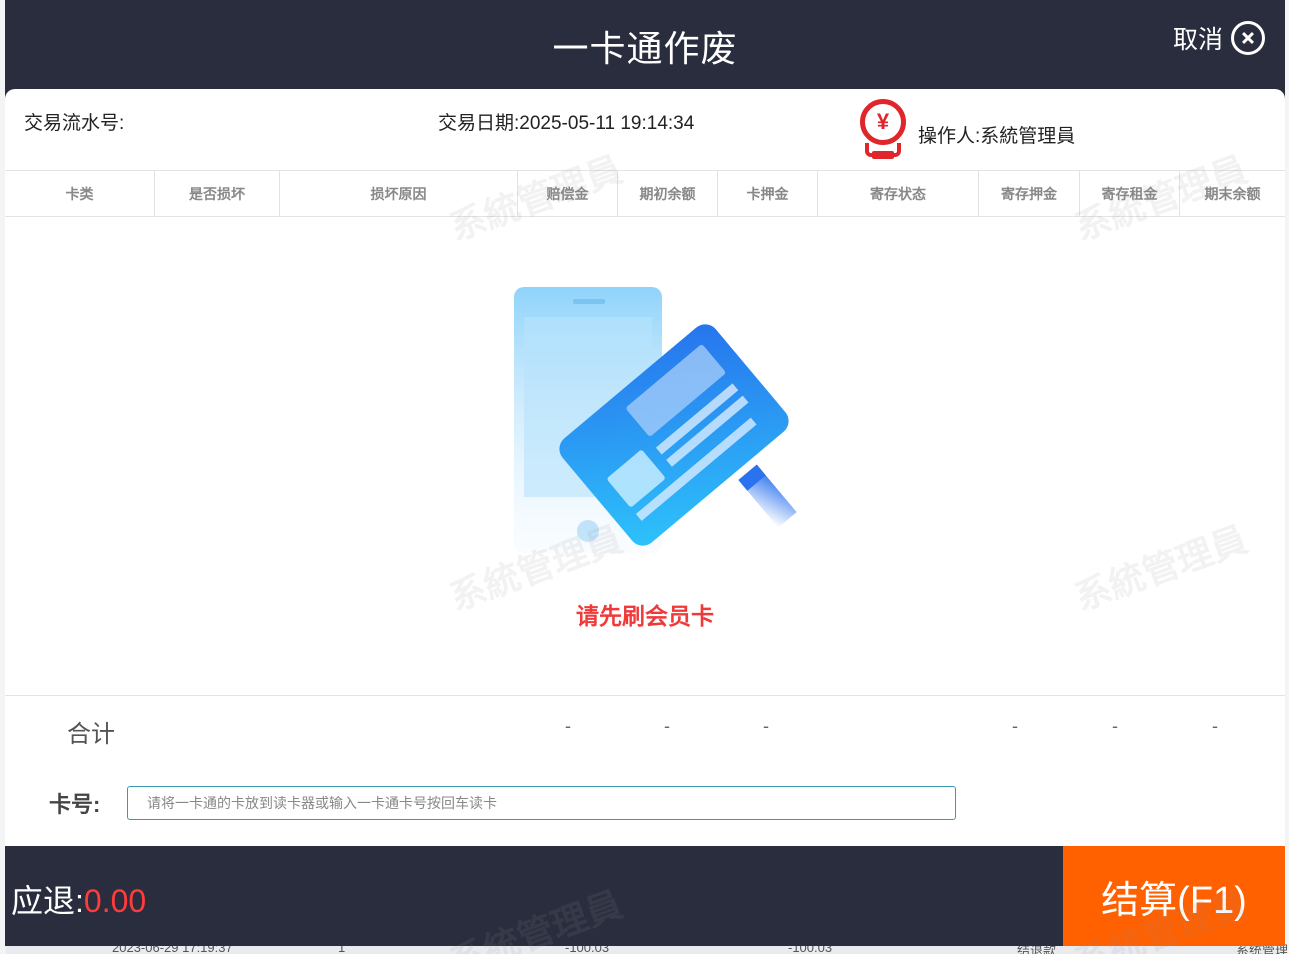 The height and width of the screenshot is (954, 1289). I want to click on col-closing-balance: 期末余额, so click(1232, 194).